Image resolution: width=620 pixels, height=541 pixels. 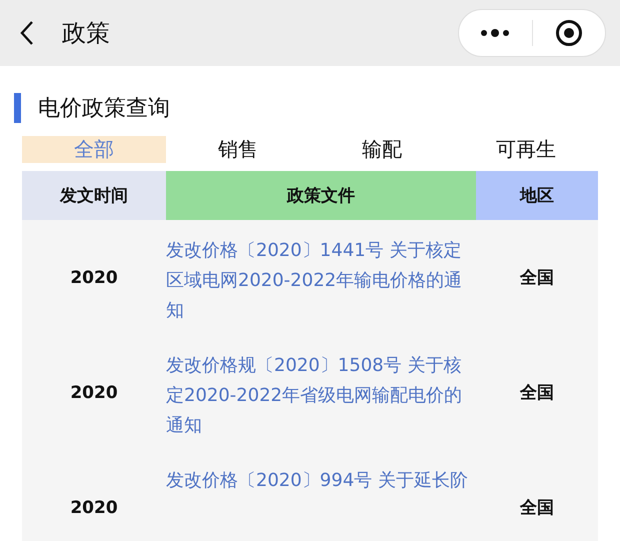 What do you see at coordinates (495, 33) in the screenshot?
I see `more-icon` at bounding box center [495, 33].